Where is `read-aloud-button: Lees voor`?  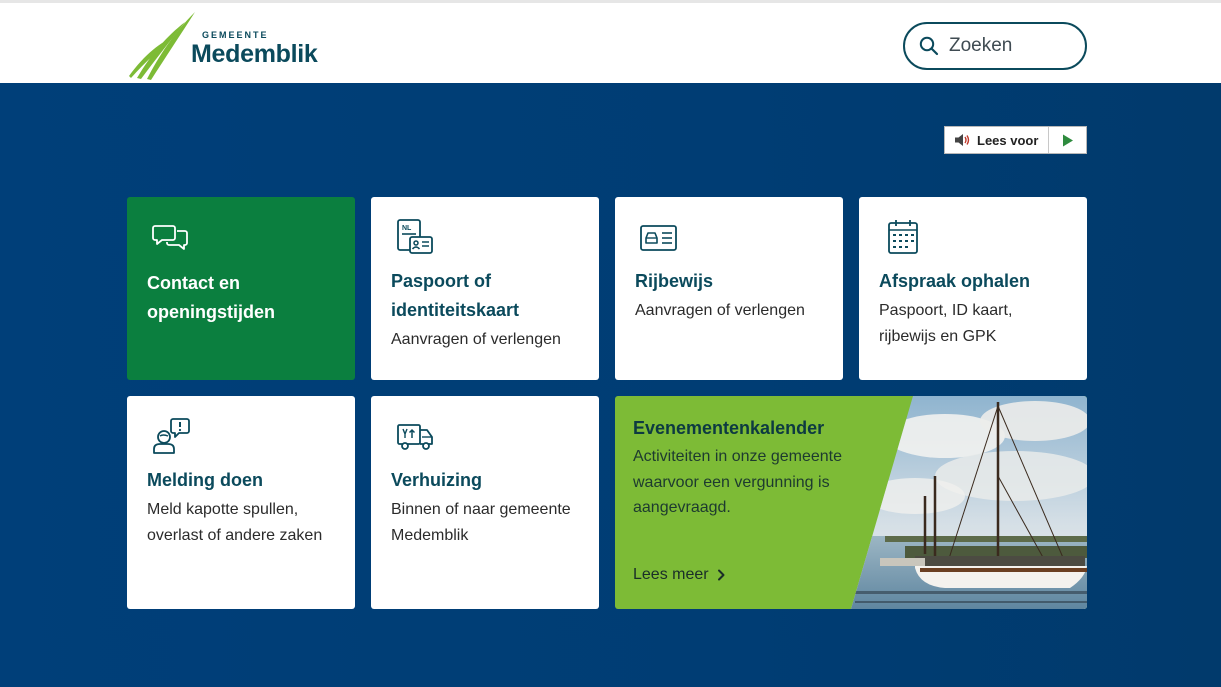 read-aloud-button: Lees voor is located at coordinates (997, 140).